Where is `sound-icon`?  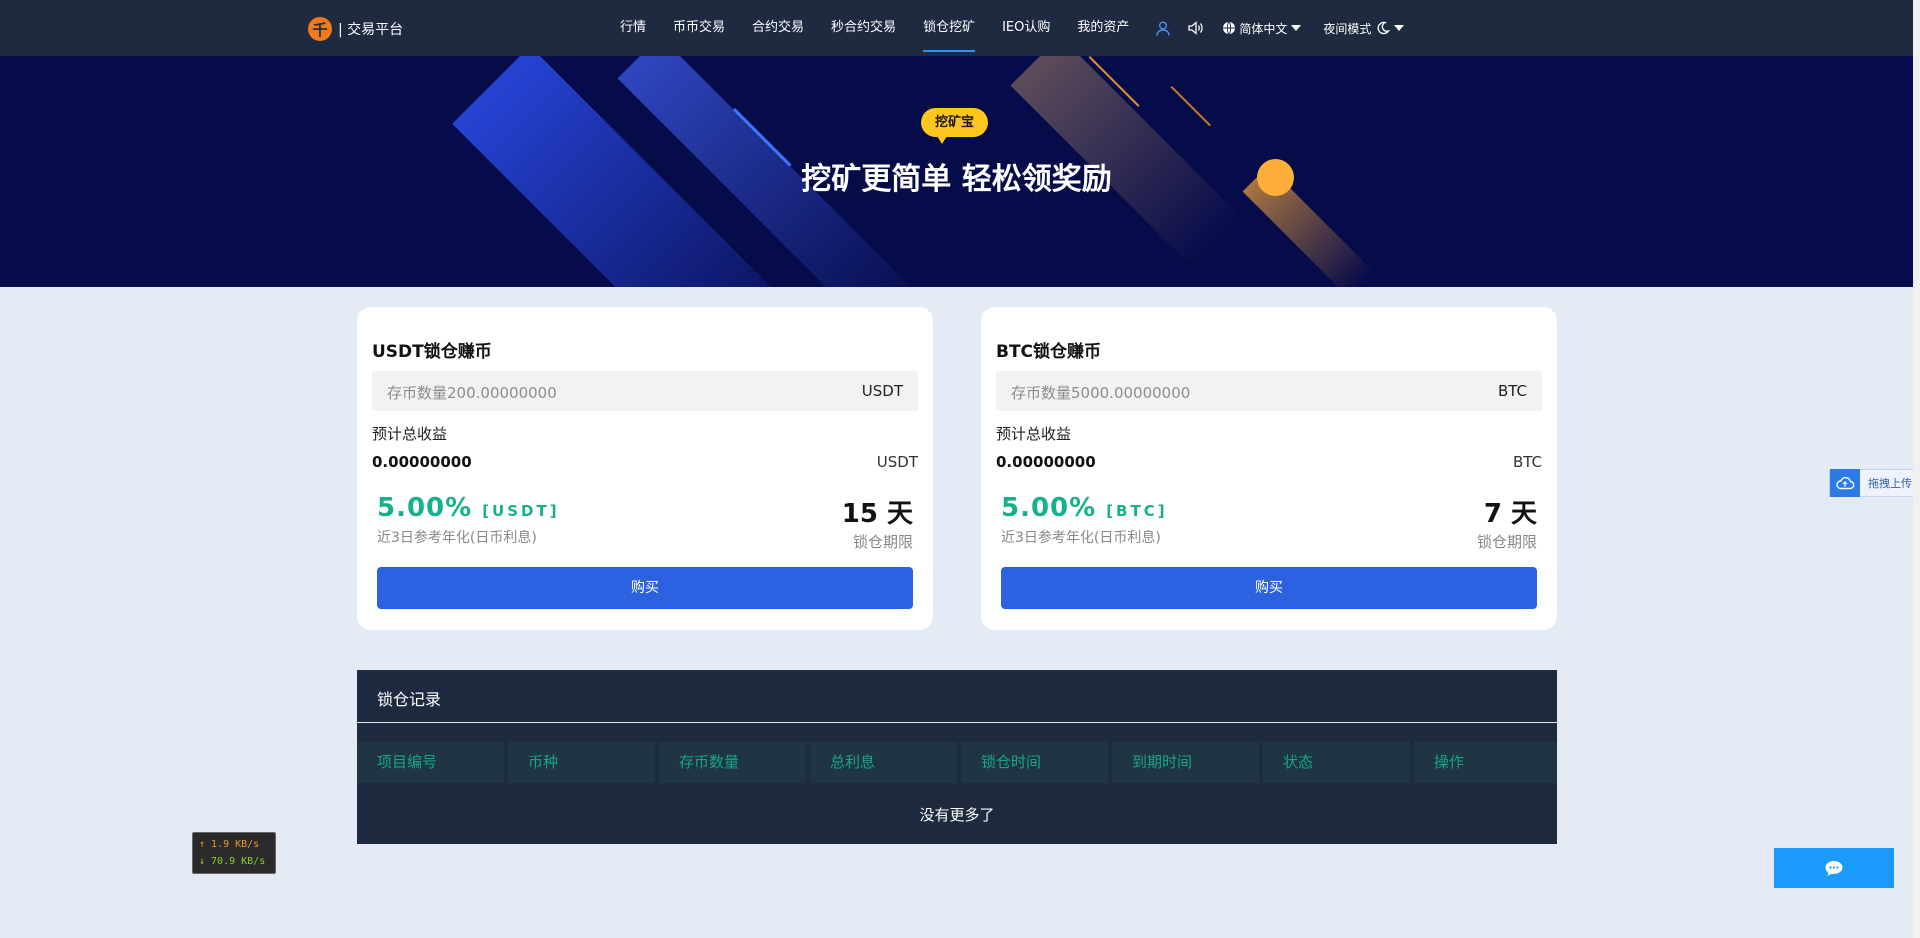 sound-icon is located at coordinates (1196, 28).